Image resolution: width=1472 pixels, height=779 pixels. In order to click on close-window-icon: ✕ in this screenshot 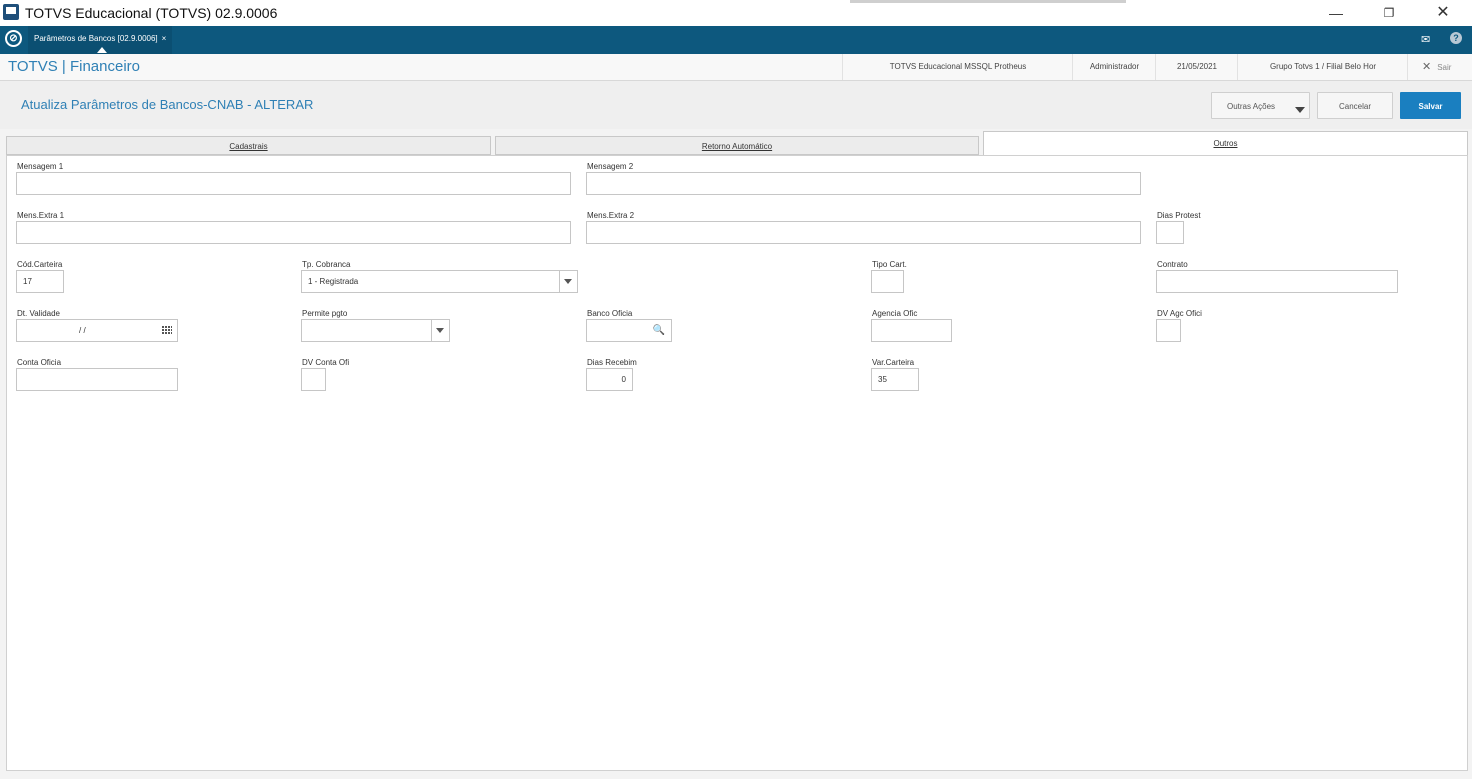, I will do `click(1443, 13)`.